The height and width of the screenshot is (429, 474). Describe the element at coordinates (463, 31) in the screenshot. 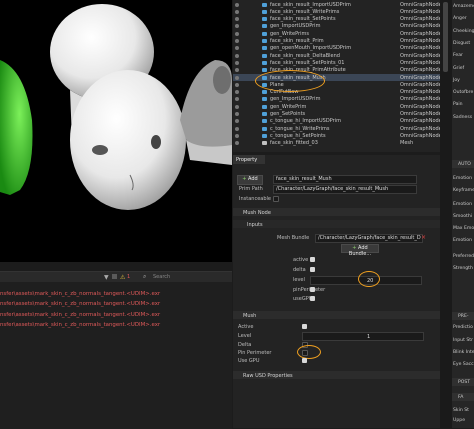

I see `right-panel-label: Cheeking` at that location.